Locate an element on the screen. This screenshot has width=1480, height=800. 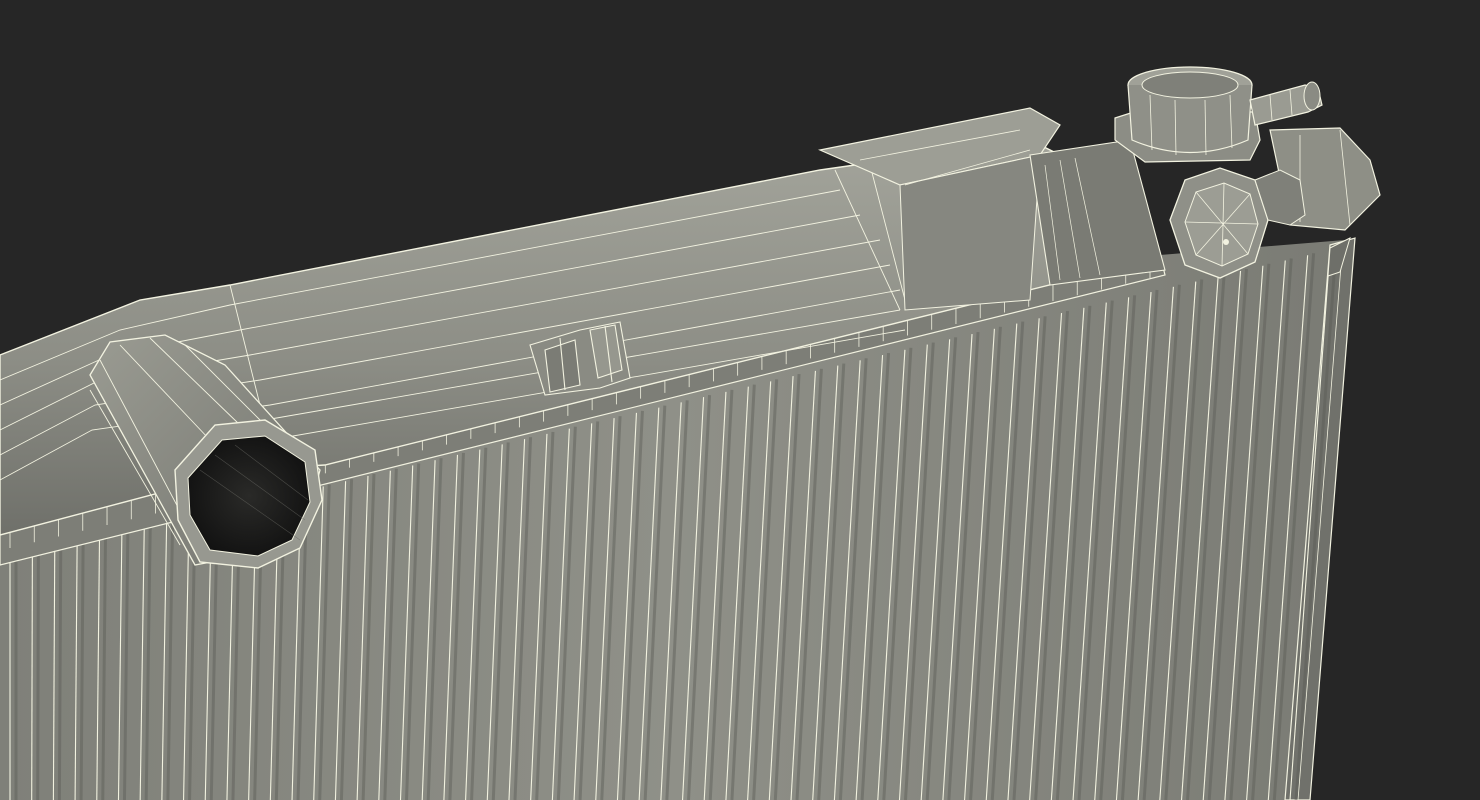
fin-line is located at coordinates (32, 677).